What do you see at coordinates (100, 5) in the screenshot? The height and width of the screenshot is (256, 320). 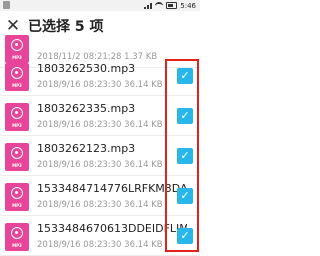 I see `status-bar: 5:46` at bounding box center [100, 5].